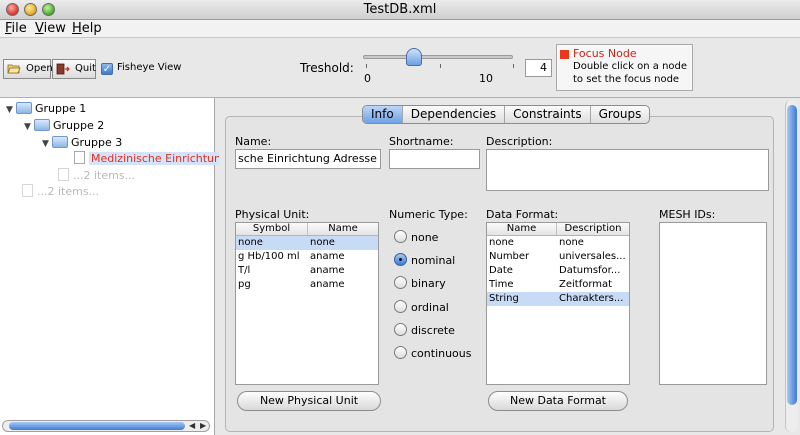  What do you see at coordinates (82, 143) in the screenshot?
I see `tree-node-gruppe-3: ▼ Gruppe 3` at bounding box center [82, 143].